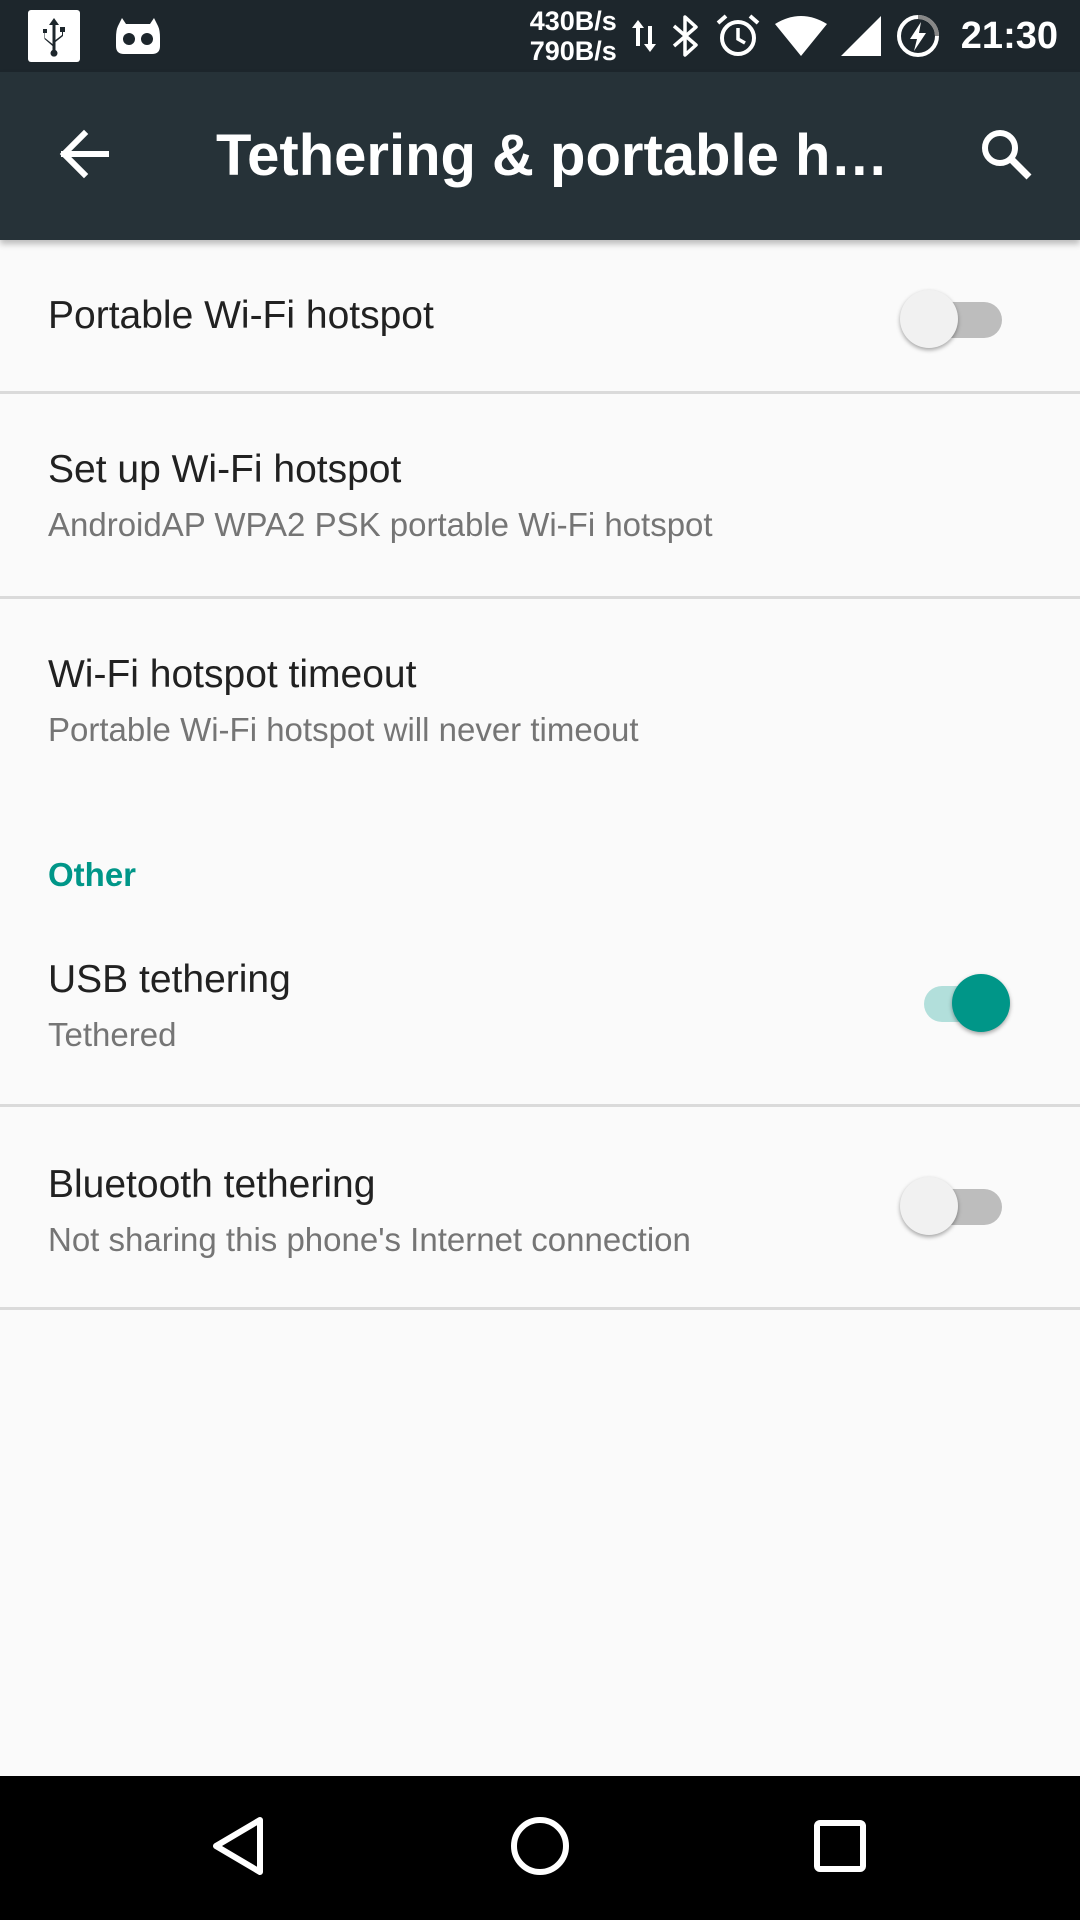 This screenshot has width=1080, height=1920. I want to click on download-speed: 430B/s, so click(573, 21).